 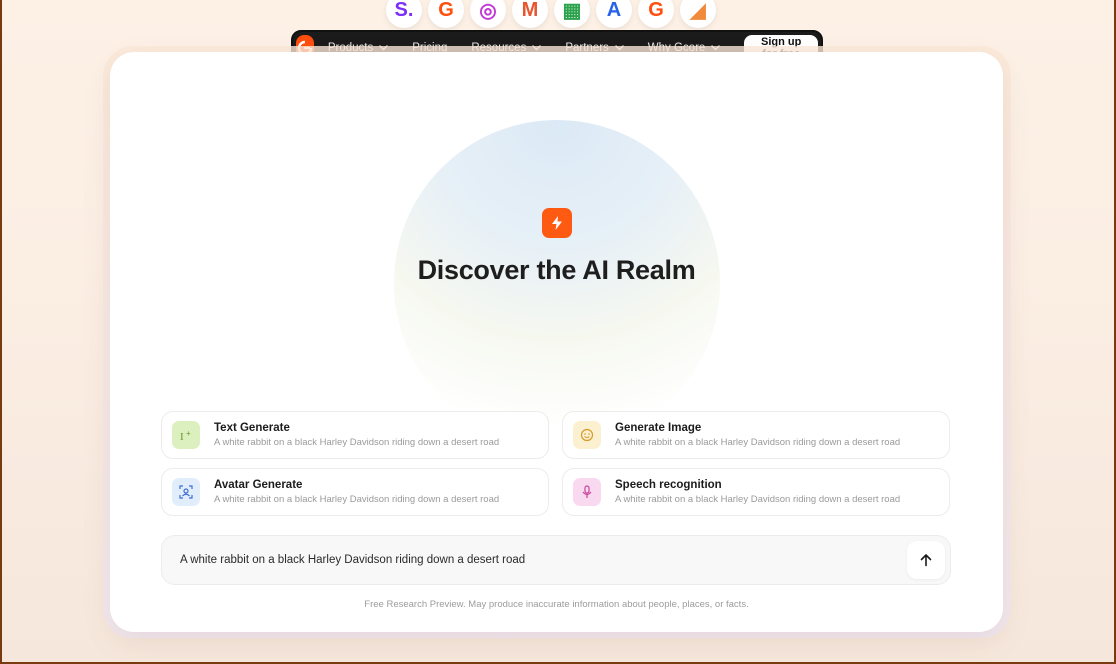 I want to click on shape-logo: ◢, so click(x=698, y=14).